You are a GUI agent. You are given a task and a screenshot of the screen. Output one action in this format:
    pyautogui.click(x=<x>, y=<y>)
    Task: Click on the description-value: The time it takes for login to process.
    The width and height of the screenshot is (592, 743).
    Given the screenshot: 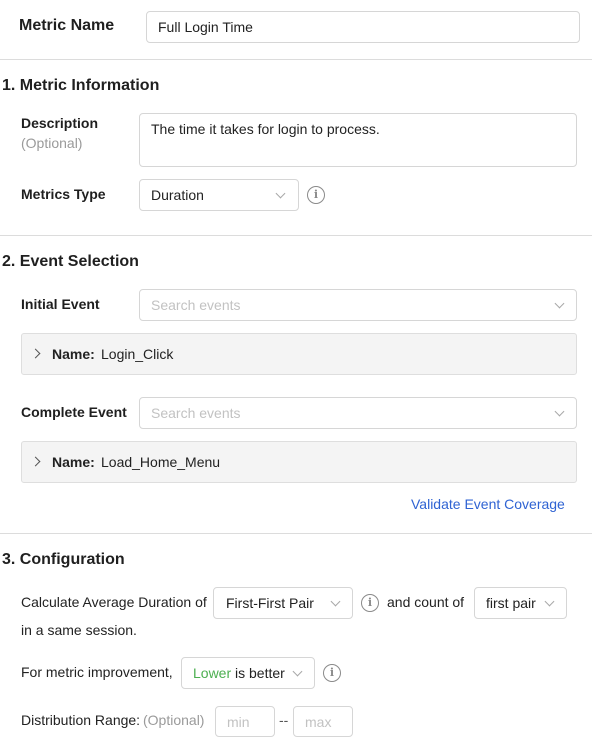 What is the action you would take?
    pyautogui.click(x=265, y=129)
    